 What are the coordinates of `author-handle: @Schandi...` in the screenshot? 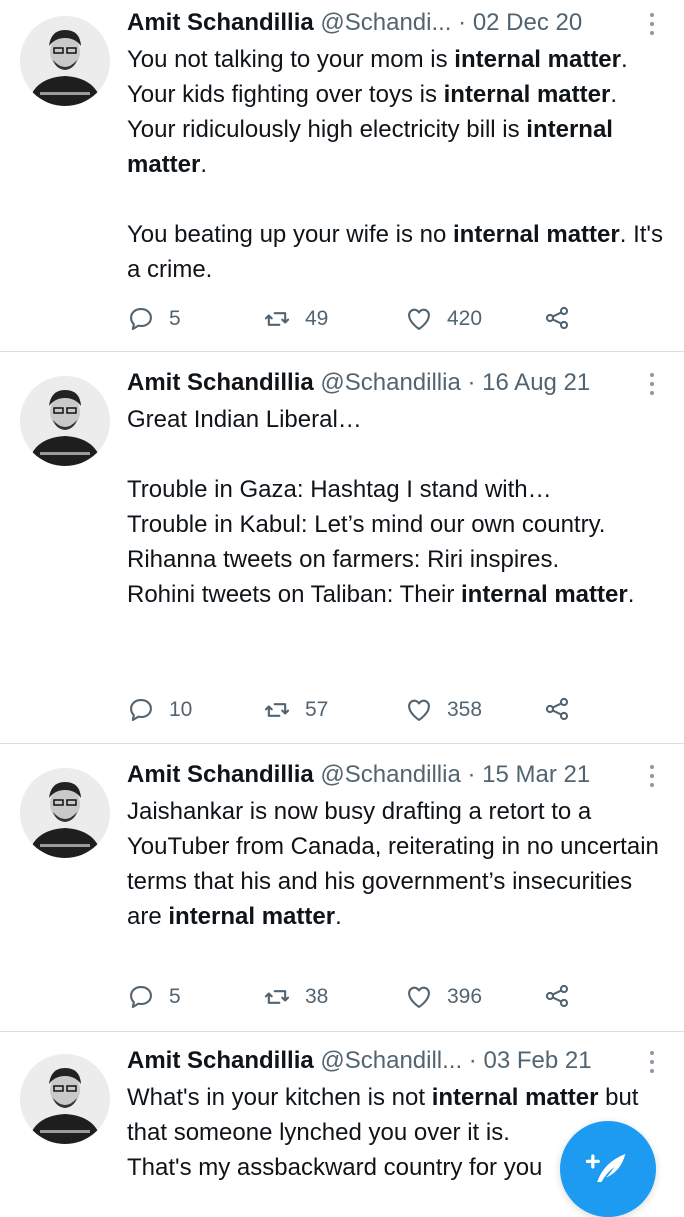 It's located at (385, 22).